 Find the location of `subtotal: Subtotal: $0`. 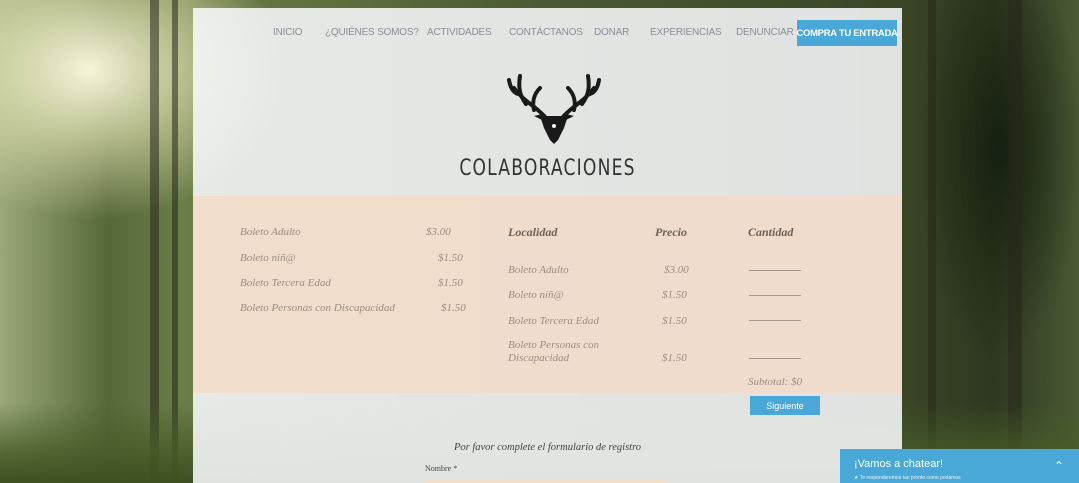

subtotal: Subtotal: $0 is located at coordinates (775, 382).